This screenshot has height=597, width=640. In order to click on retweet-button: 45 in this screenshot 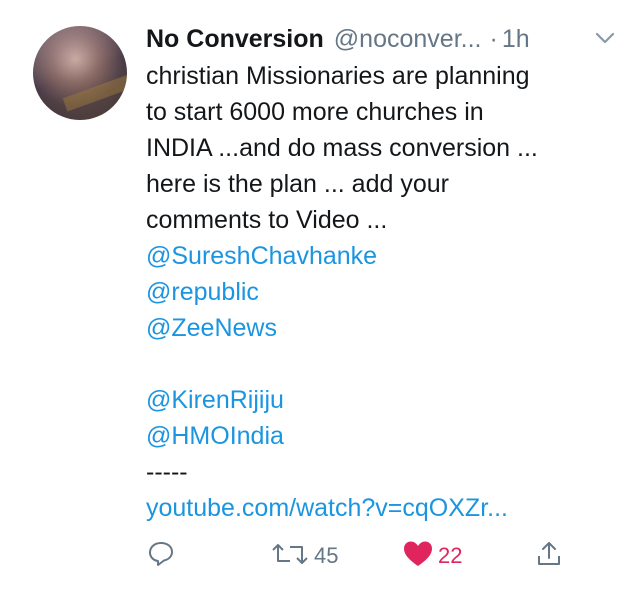, I will do `click(304, 556)`.